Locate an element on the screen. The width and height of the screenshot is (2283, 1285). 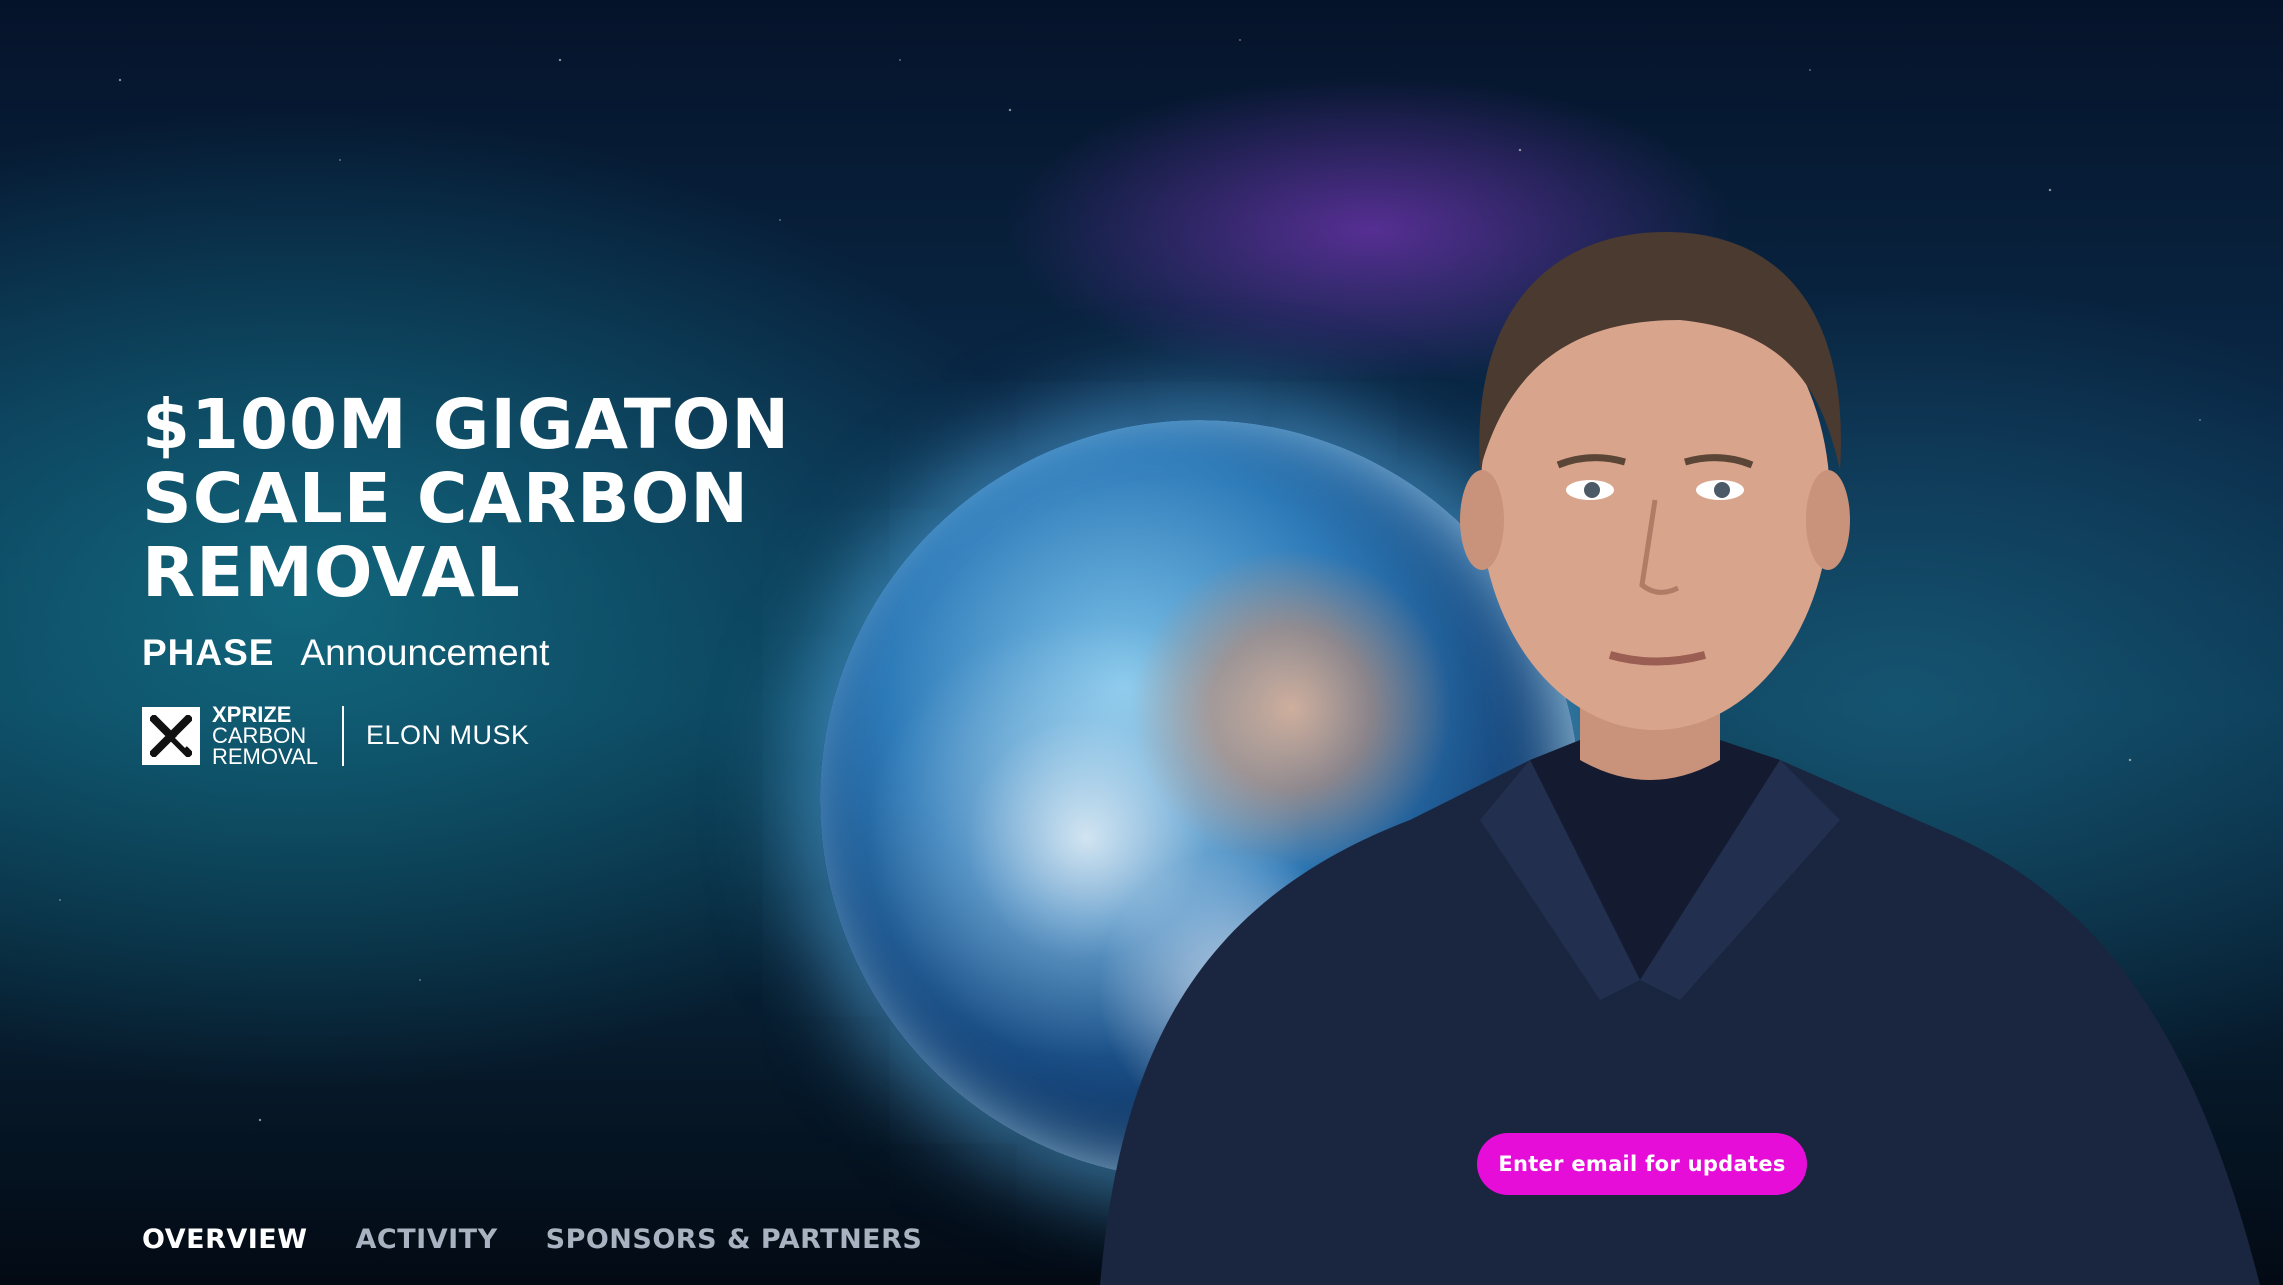
tab-overview: OVERVIEW is located at coordinates (225, 1239).